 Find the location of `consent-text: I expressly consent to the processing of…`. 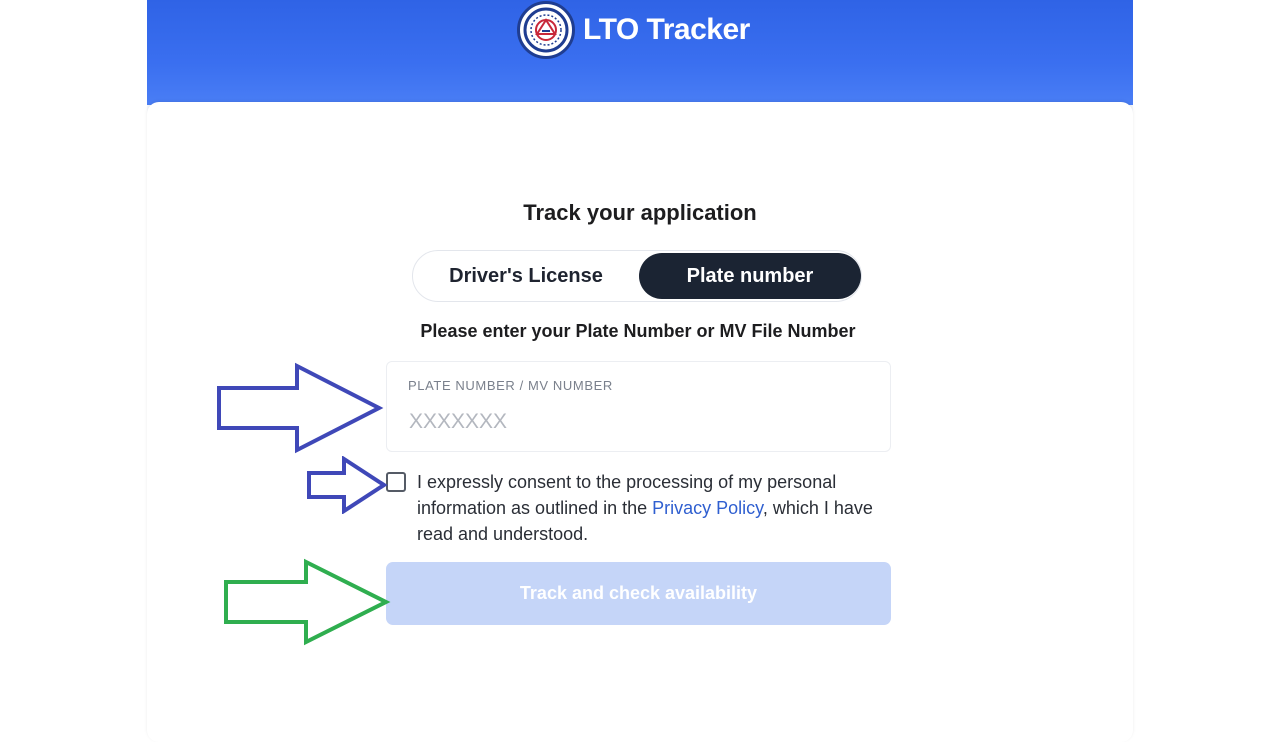

consent-text: I expressly consent to the processing of… is located at coordinates (652, 508).